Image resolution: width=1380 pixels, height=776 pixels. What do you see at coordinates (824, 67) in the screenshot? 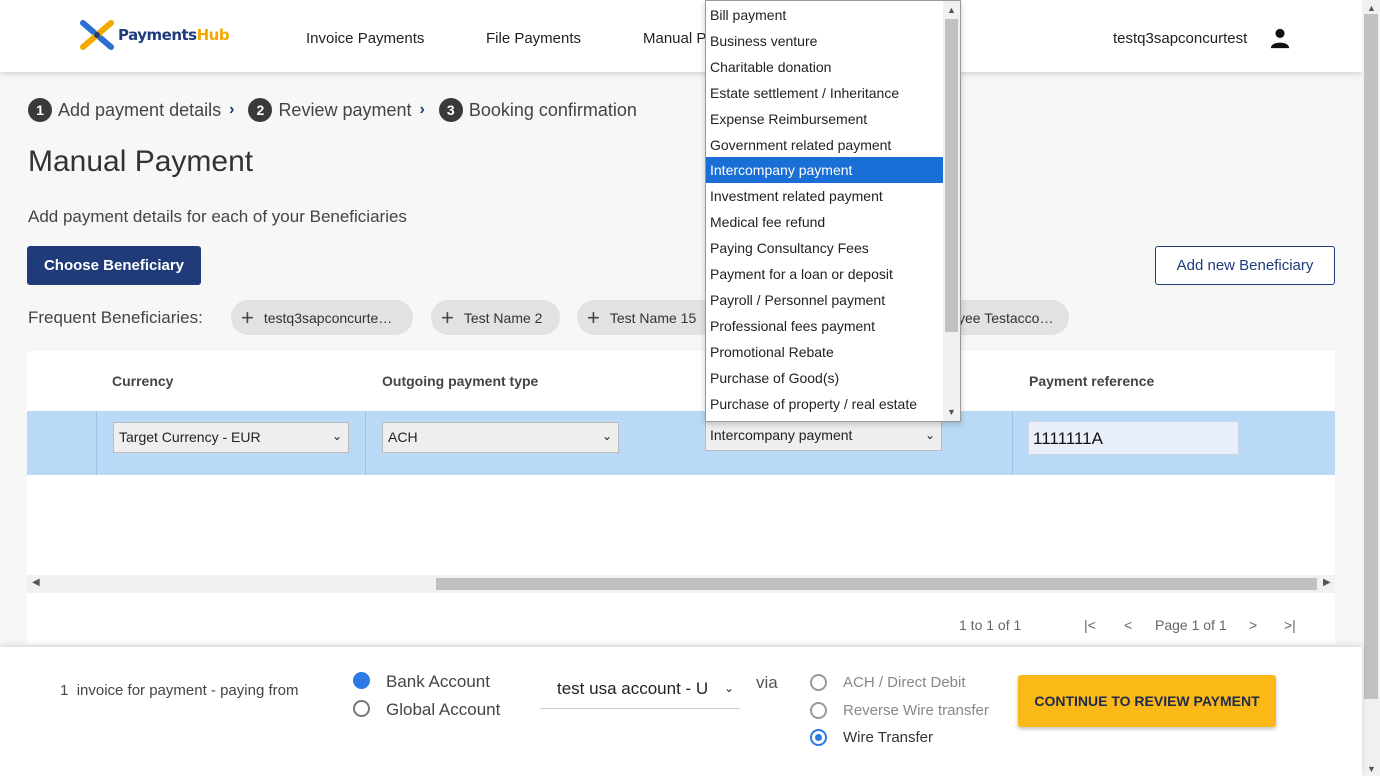
I see `dropdown-option: Charitable donation` at bounding box center [824, 67].